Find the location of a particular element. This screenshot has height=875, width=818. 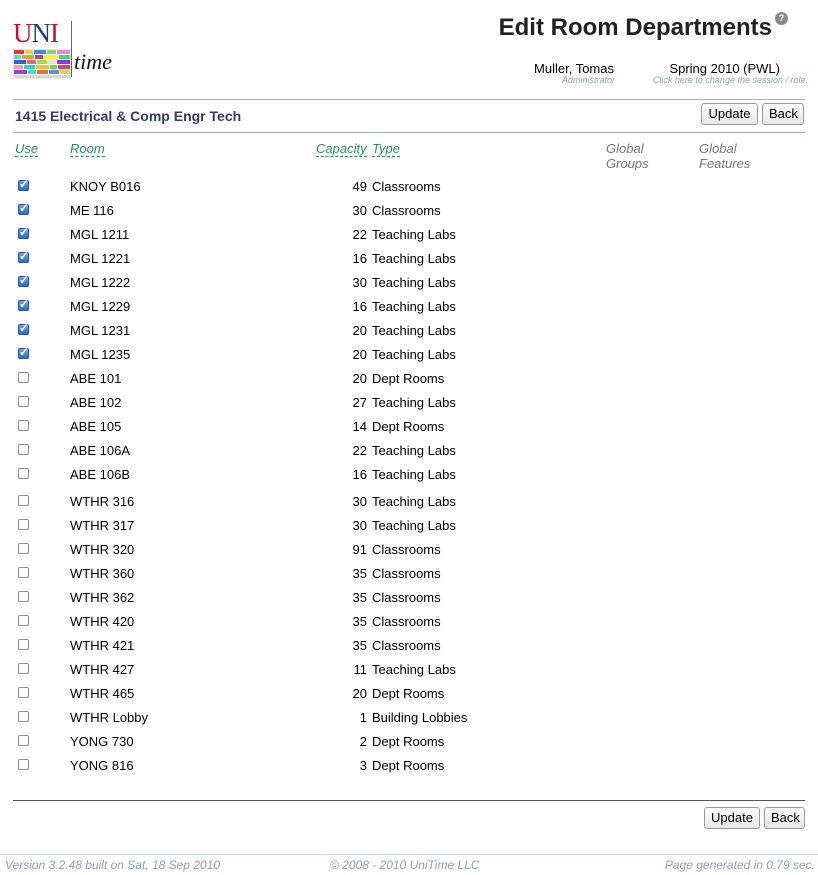

update-button-top: Update is located at coordinates (729, 114).